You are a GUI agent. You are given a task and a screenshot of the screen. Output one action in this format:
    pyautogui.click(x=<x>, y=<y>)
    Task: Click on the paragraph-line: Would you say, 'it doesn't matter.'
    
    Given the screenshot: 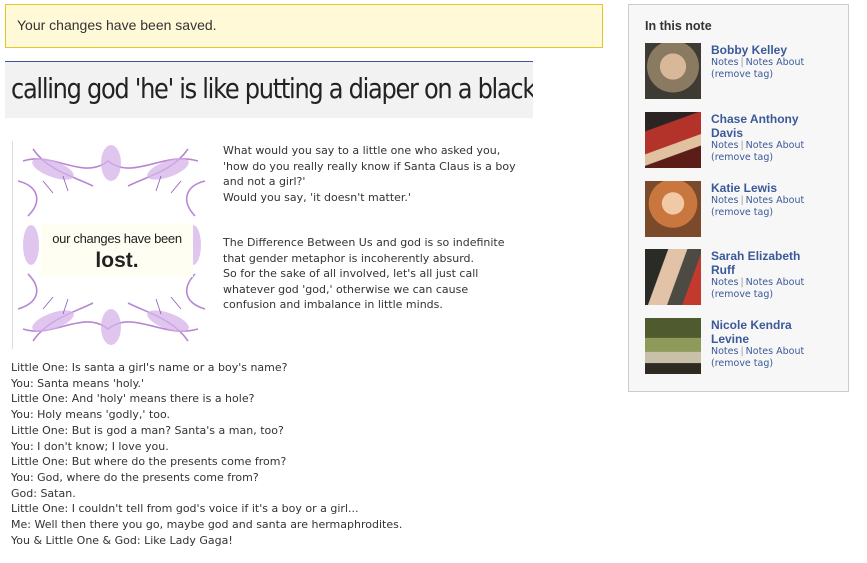 What is the action you would take?
    pyautogui.click(x=317, y=197)
    